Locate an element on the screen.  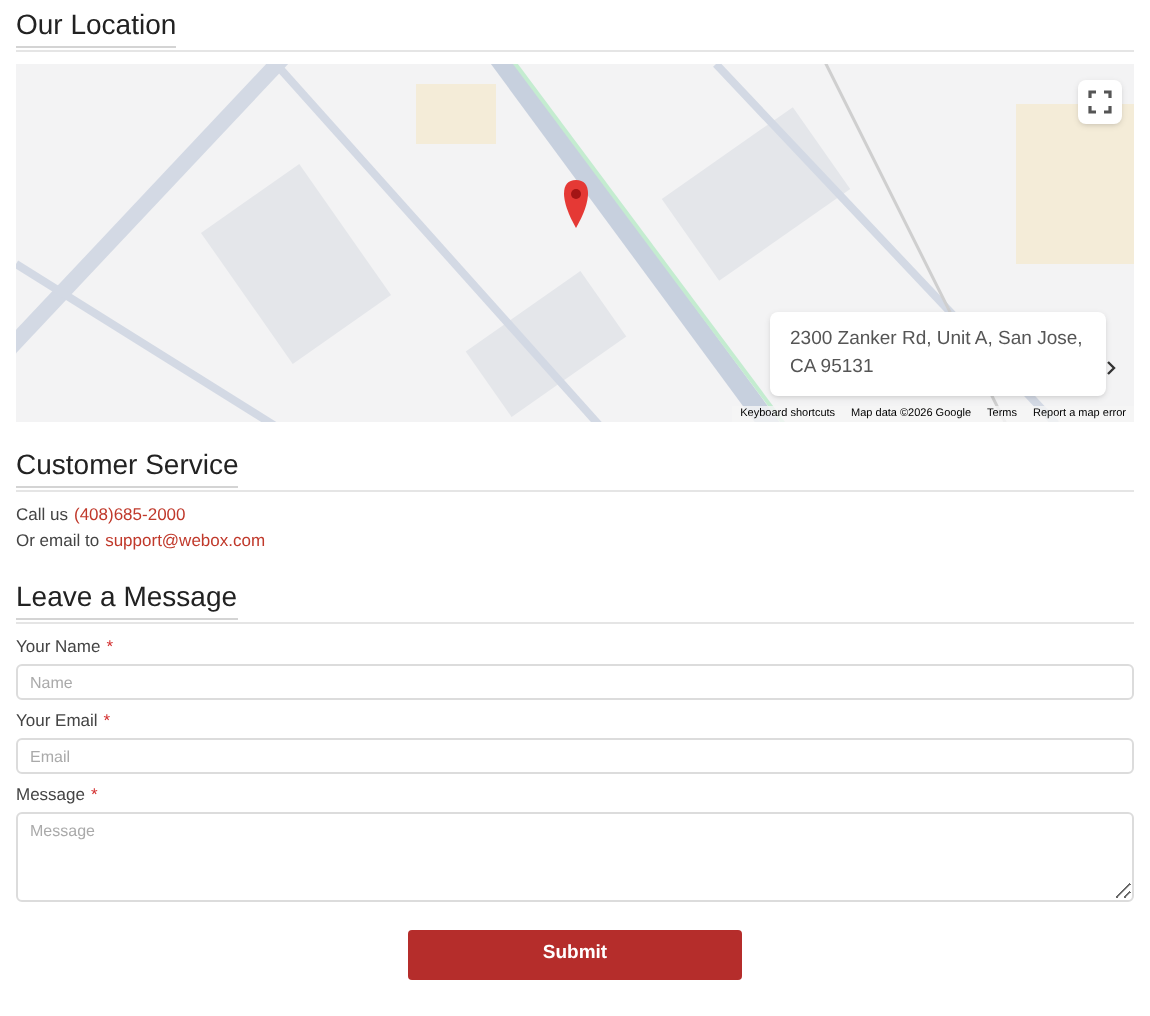
contact-label: Or email to is located at coordinates (58, 541).